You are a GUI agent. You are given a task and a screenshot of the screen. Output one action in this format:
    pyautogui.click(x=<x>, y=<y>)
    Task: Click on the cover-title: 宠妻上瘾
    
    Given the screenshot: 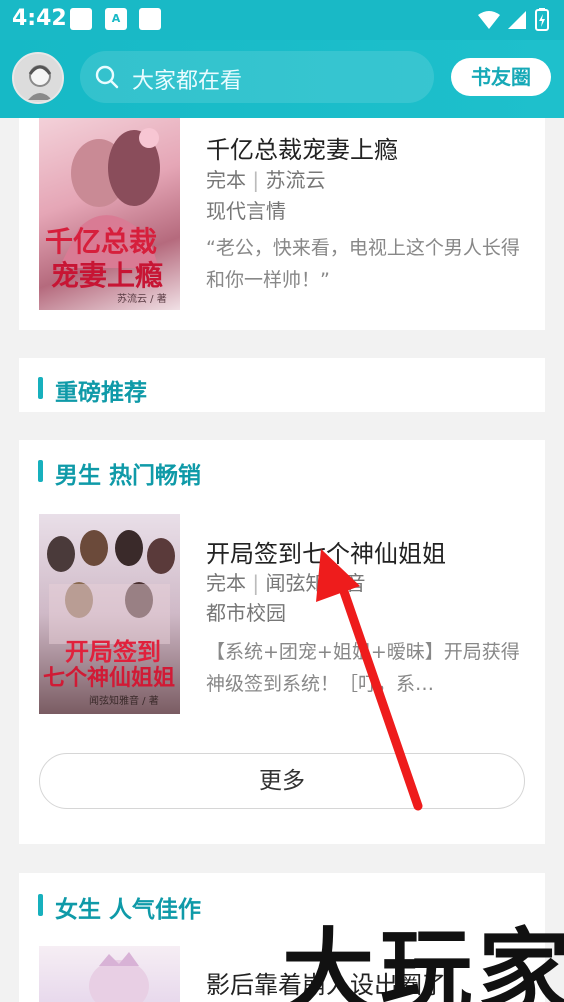 What is the action you would take?
    pyautogui.click(x=107, y=275)
    